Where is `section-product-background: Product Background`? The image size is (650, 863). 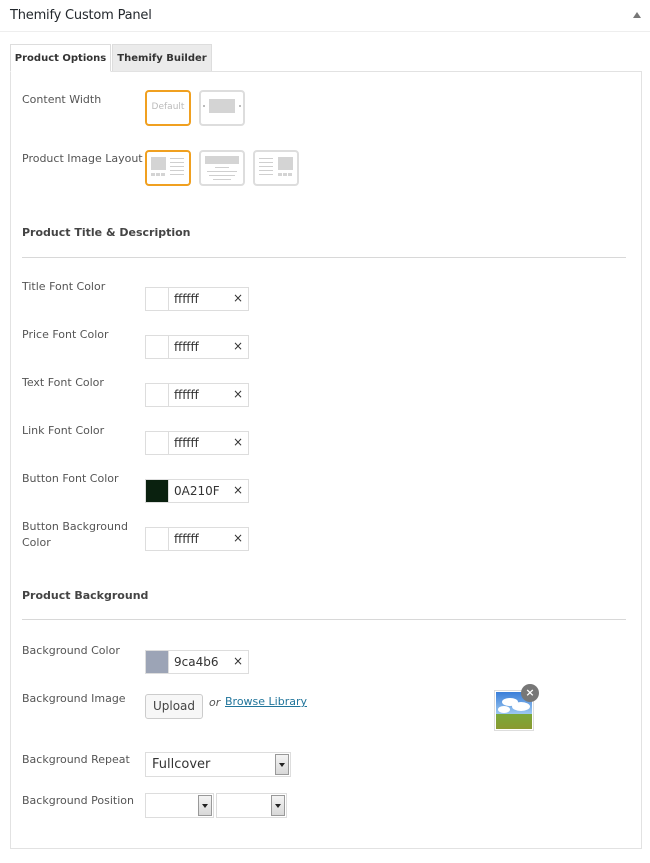
section-product-background: Product Background is located at coordinates (85, 595).